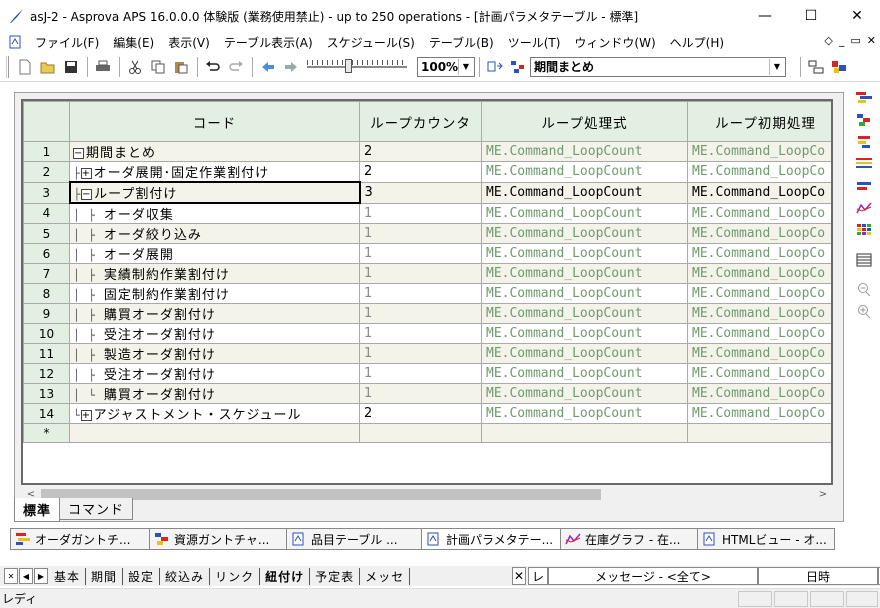 Image resolution: width=880 pixels, height=608 pixels. I want to click on new-row: *, so click(427, 433).